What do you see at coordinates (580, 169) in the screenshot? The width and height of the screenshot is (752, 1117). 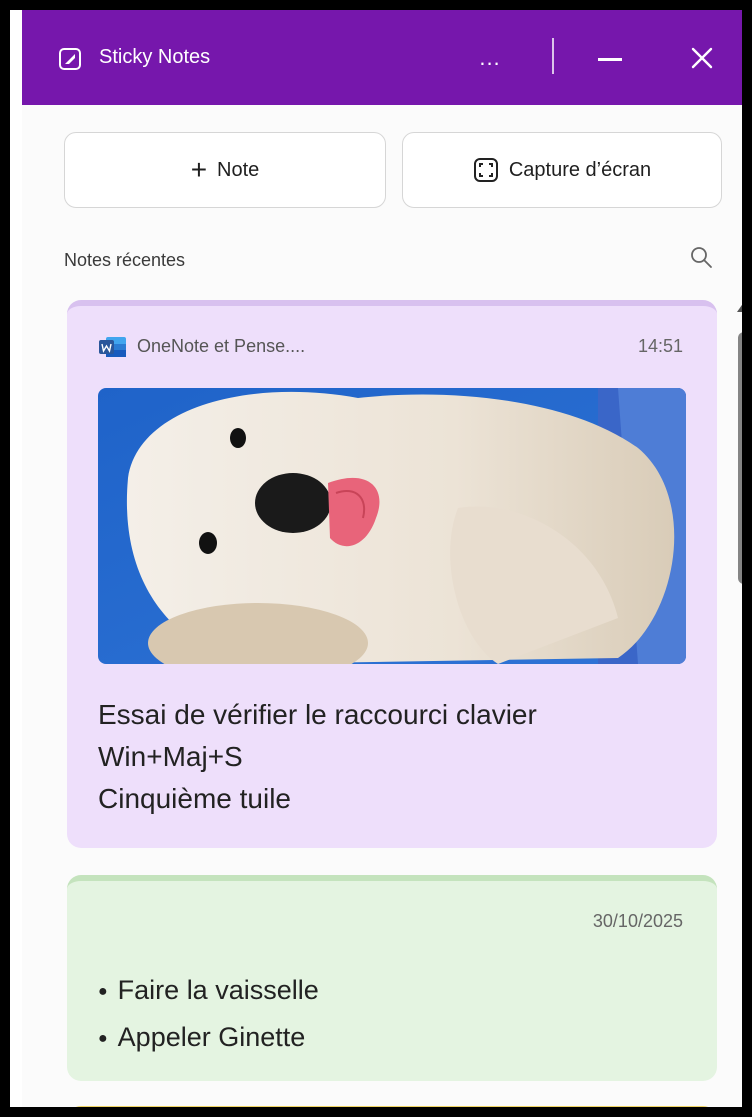 I see `screen-capture-label: Capture d’écran` at bounding box center [580, 169].